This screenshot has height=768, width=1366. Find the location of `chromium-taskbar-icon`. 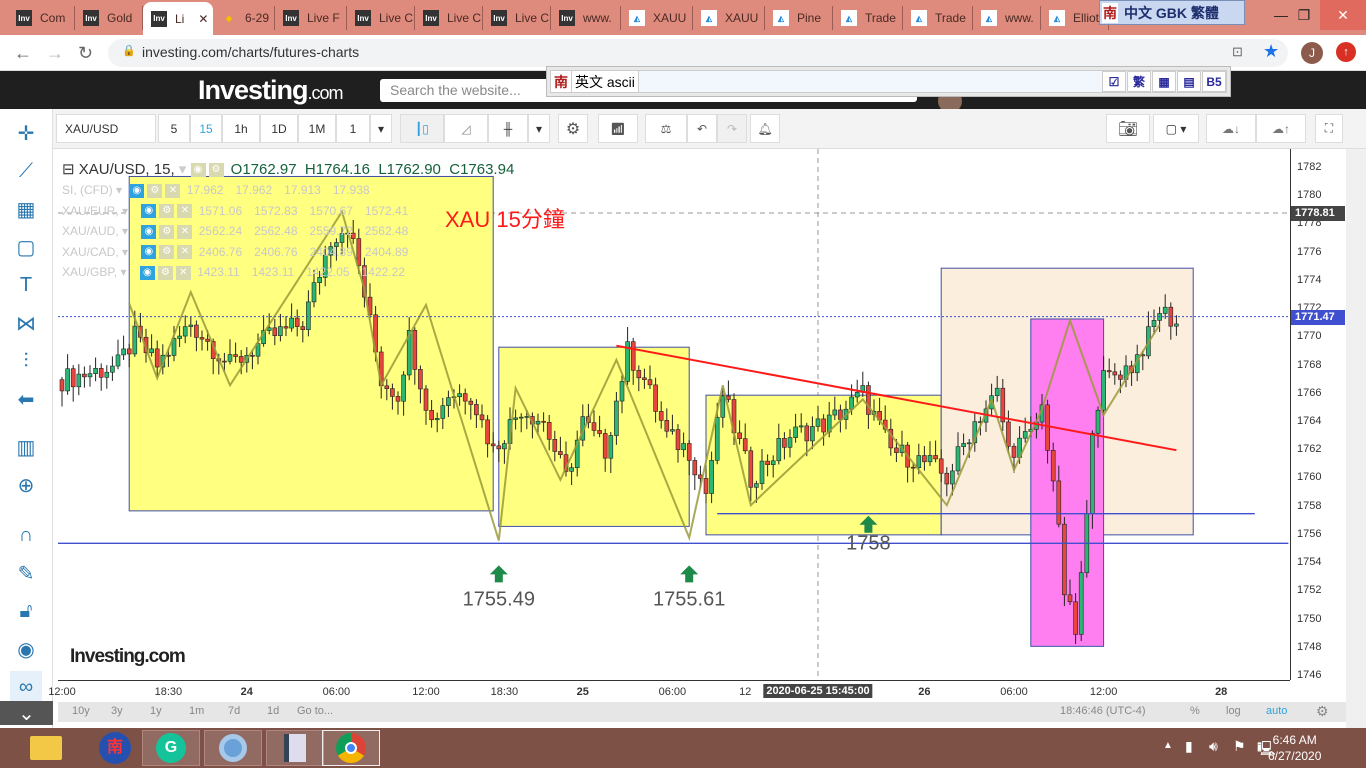

chromium-taskbar-icon is located at coordinates (233, 748).